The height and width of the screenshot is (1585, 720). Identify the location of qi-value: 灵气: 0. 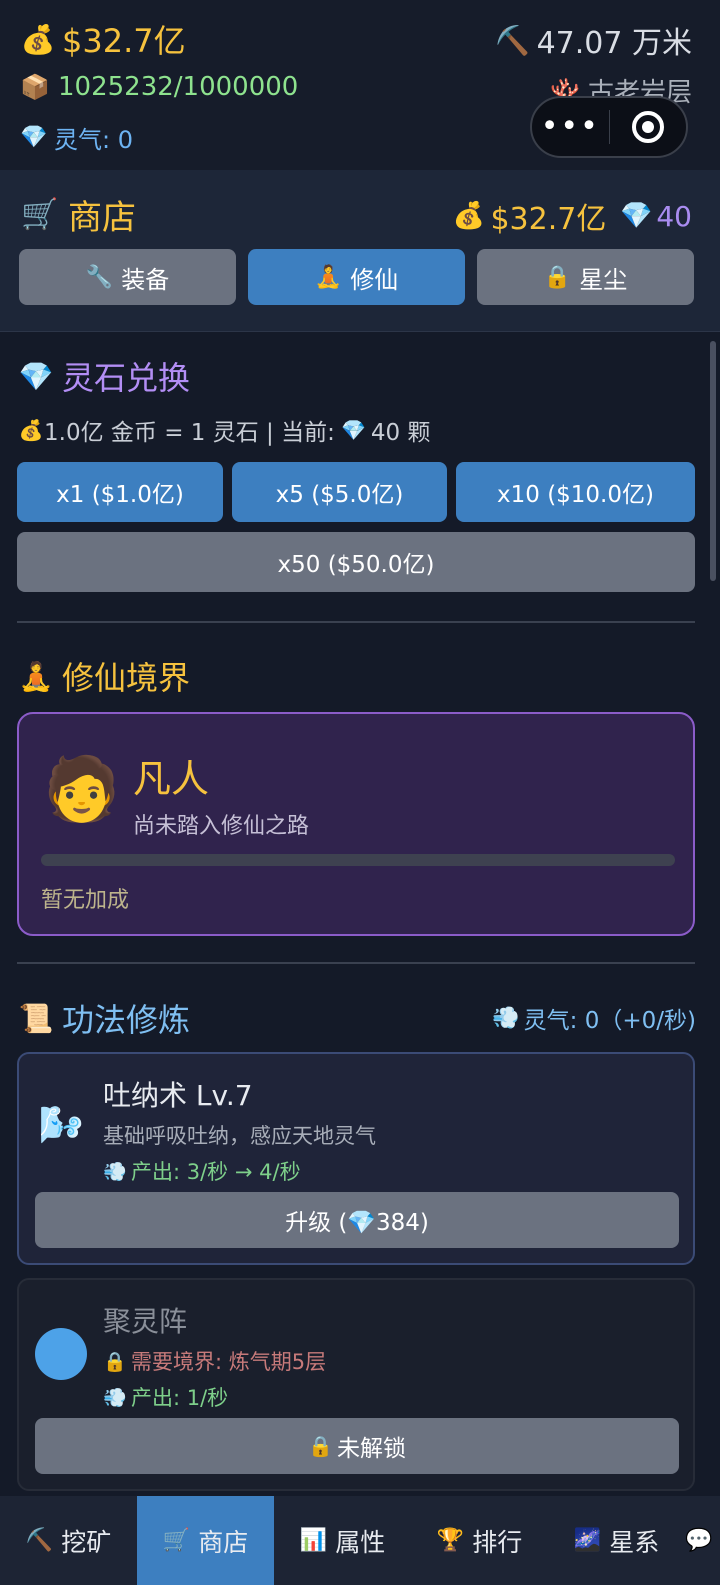
(93, 140).